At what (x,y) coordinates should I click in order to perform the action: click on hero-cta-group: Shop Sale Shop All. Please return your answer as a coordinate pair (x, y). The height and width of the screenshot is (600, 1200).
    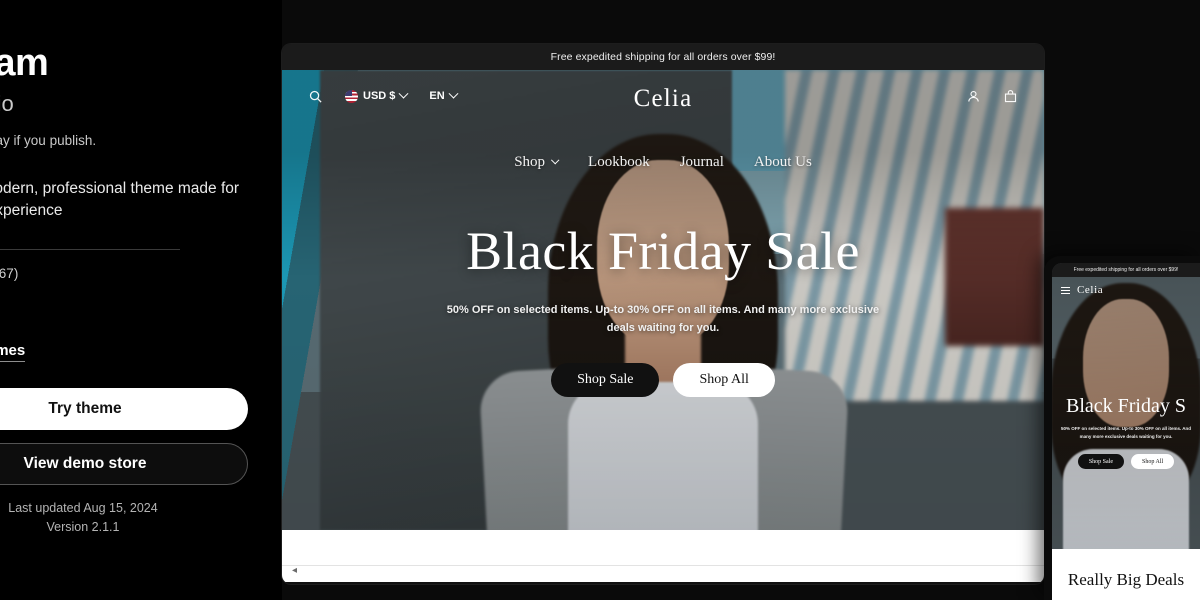
    Looking at the image, I should click on (663, 380).